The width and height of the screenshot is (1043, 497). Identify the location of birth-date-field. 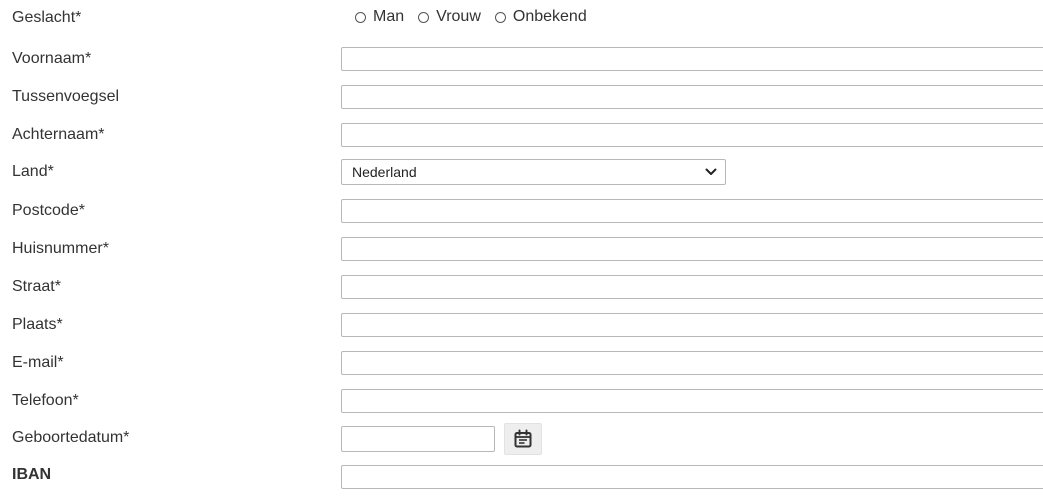
(418, 439).